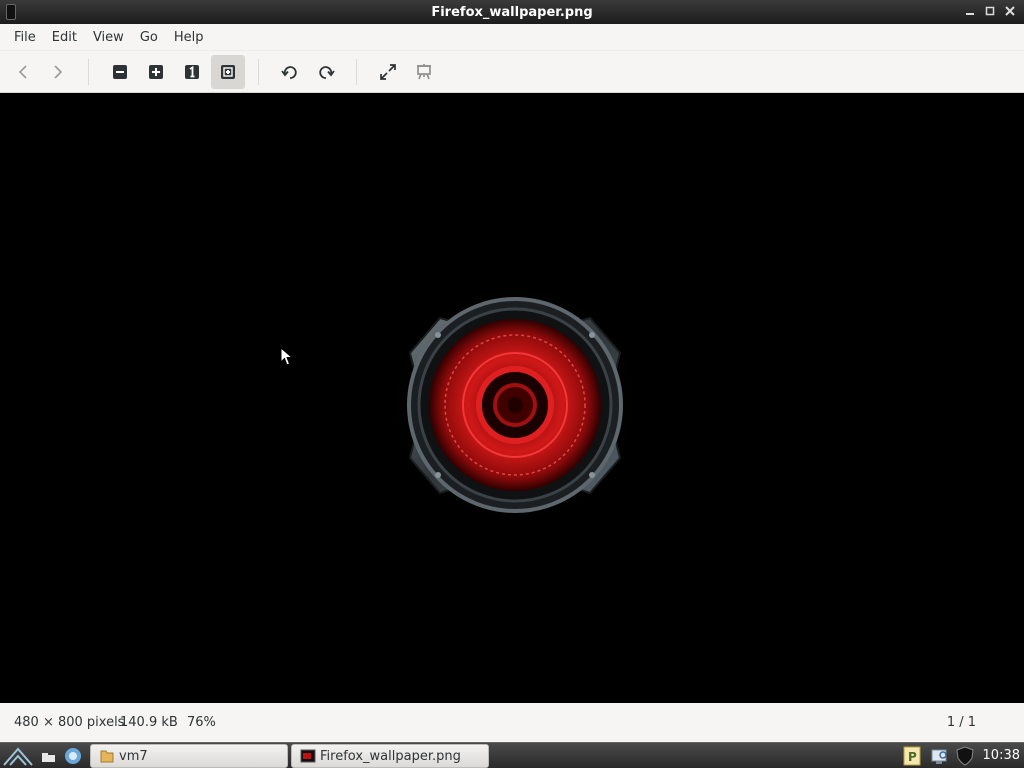 The height and width of the screenshot is (768, 1024). I want to click on easel-icon, so click(424, 72).